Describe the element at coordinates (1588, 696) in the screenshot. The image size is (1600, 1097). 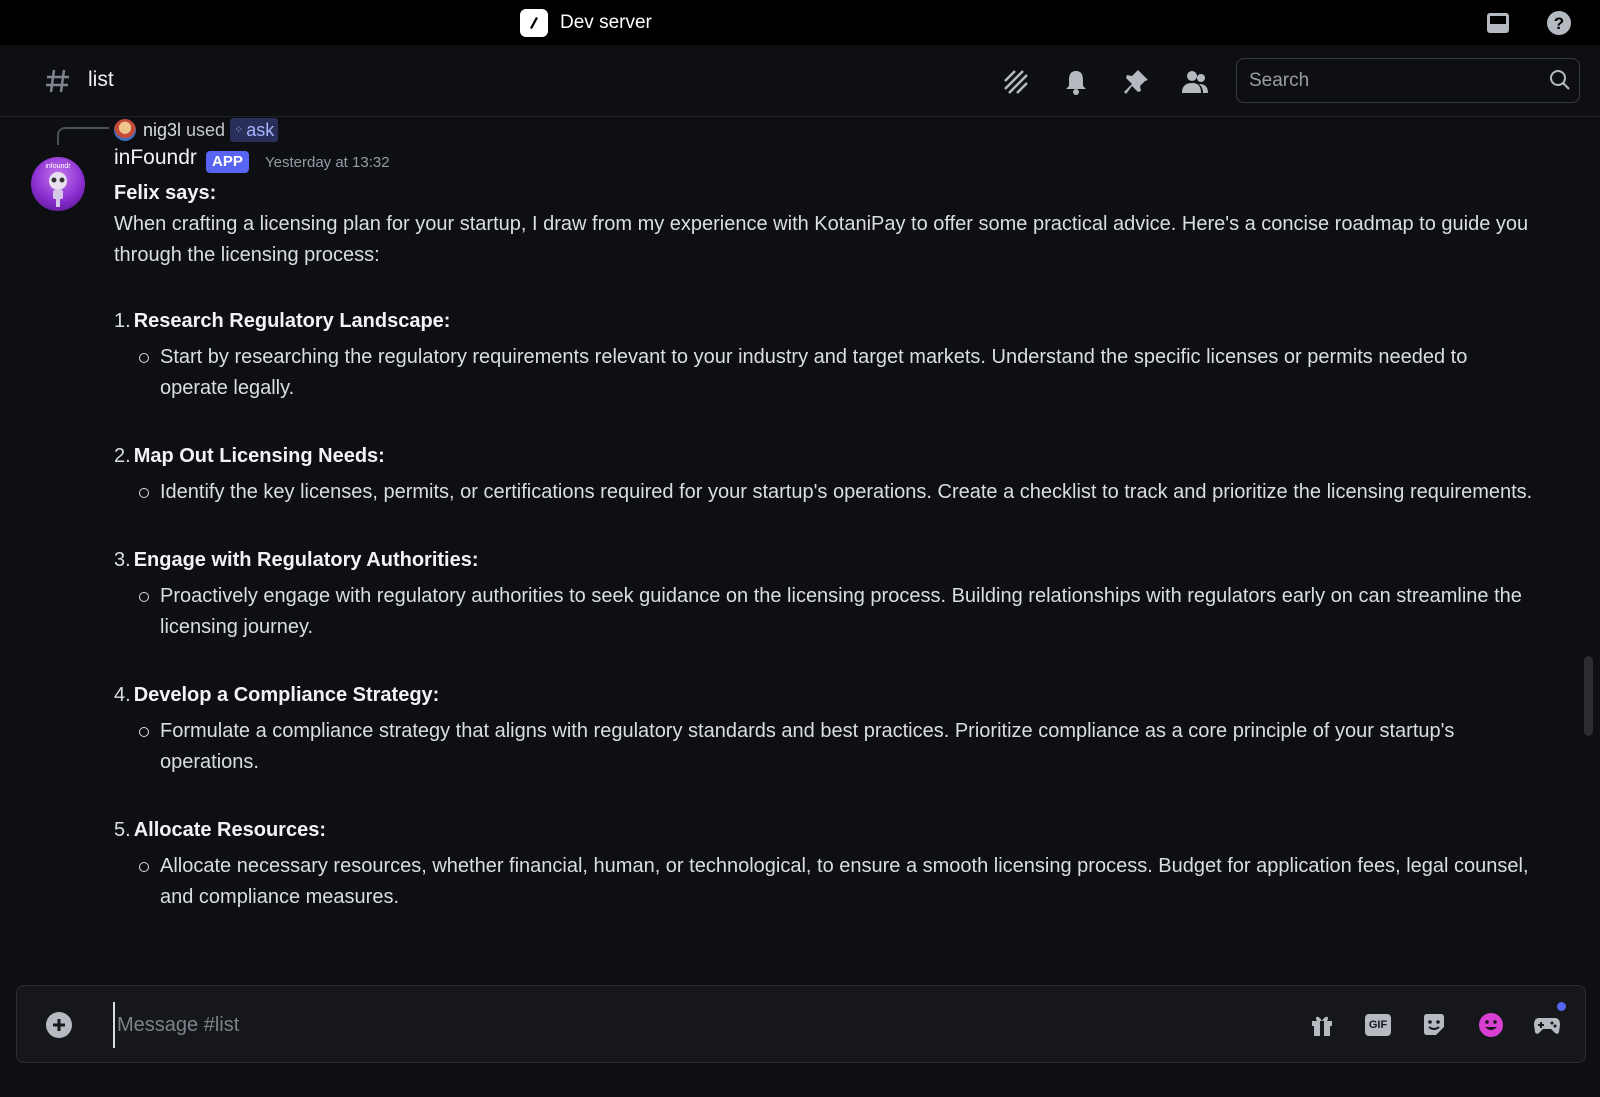
I see `scrollbar-thumb` at that location.